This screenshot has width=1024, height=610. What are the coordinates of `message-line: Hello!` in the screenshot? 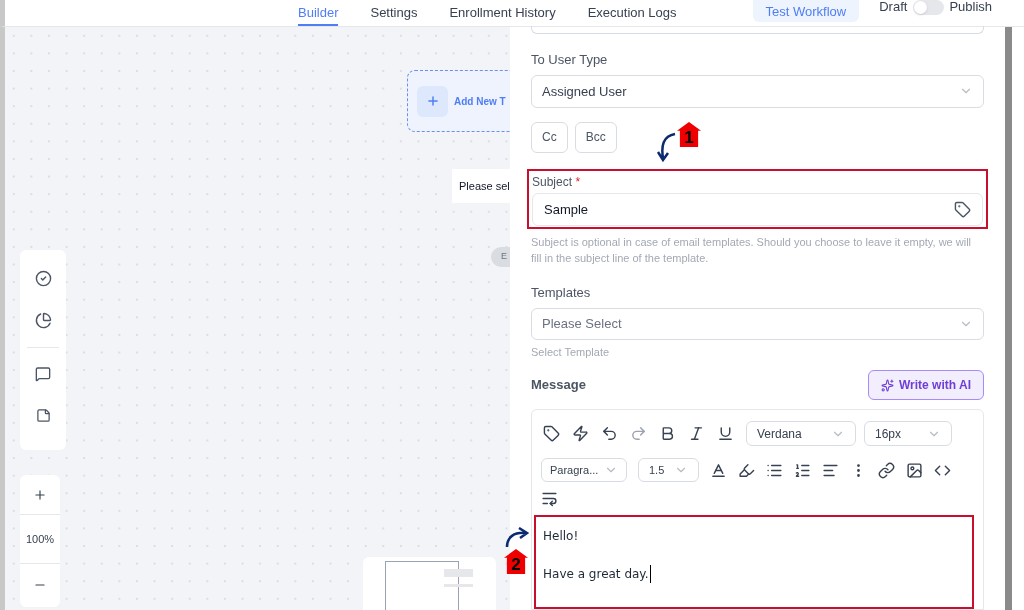 It's located at (561, 536).